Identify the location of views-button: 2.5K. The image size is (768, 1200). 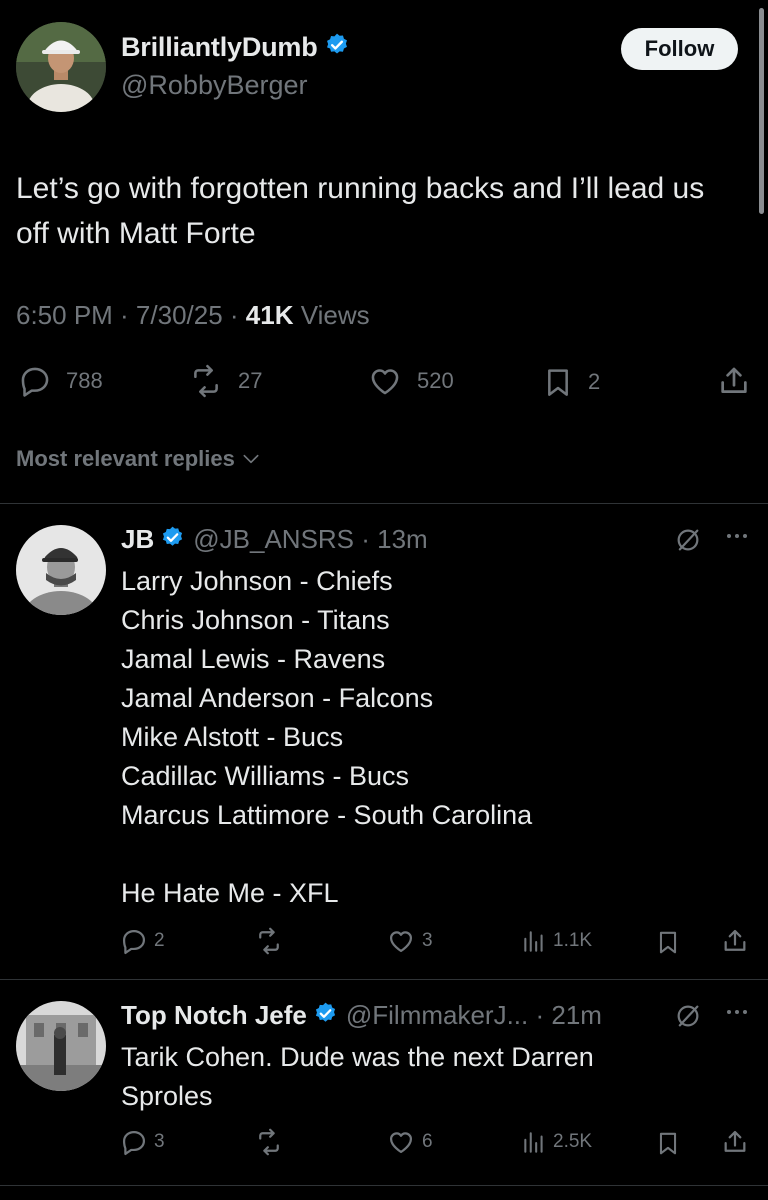
(556, 1142).